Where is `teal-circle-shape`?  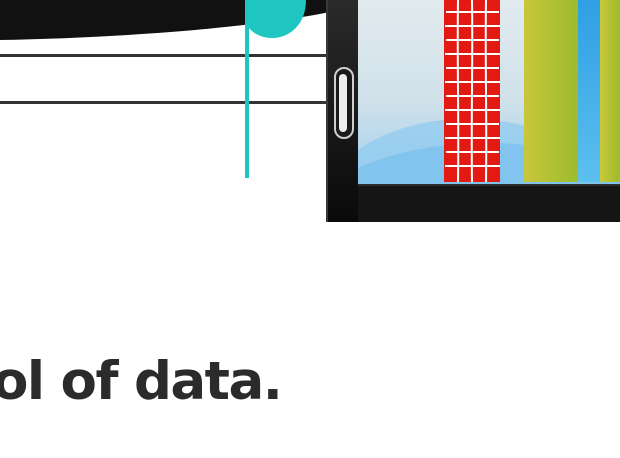 teal-circle-shape is located at coordinates (276, 19).